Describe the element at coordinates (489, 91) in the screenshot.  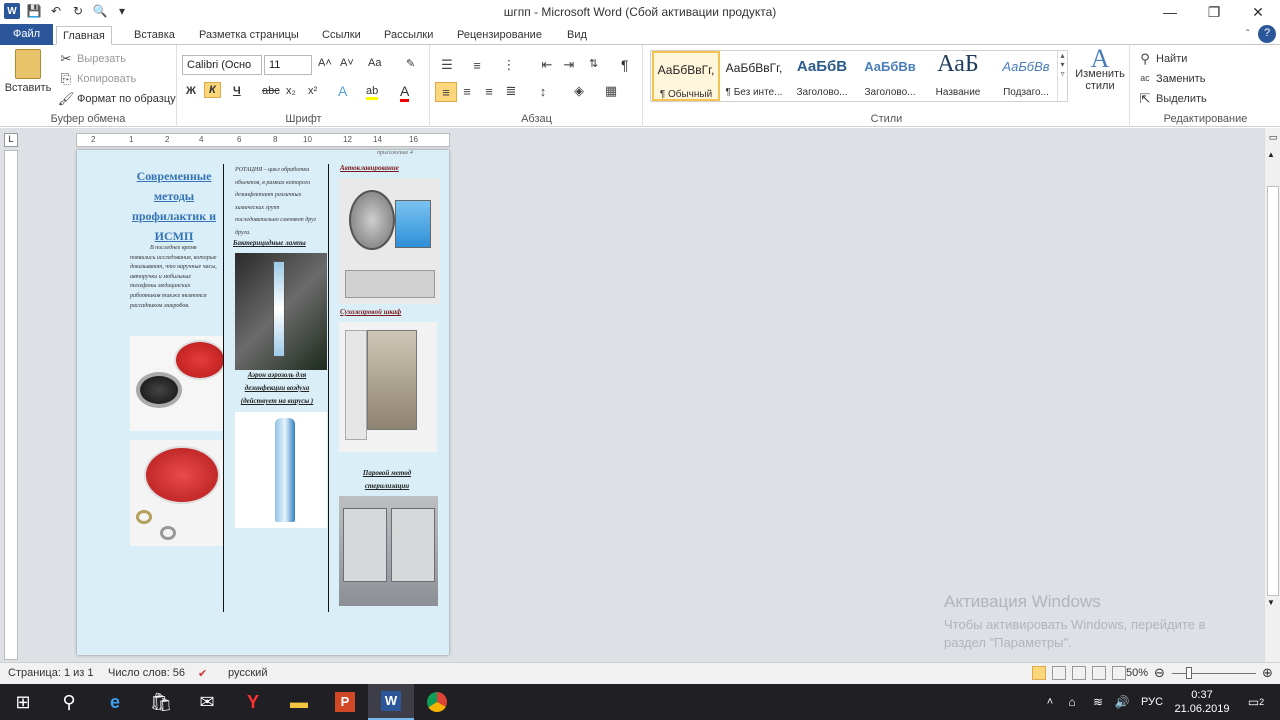
I see `align-right-button: ≡` at that location.